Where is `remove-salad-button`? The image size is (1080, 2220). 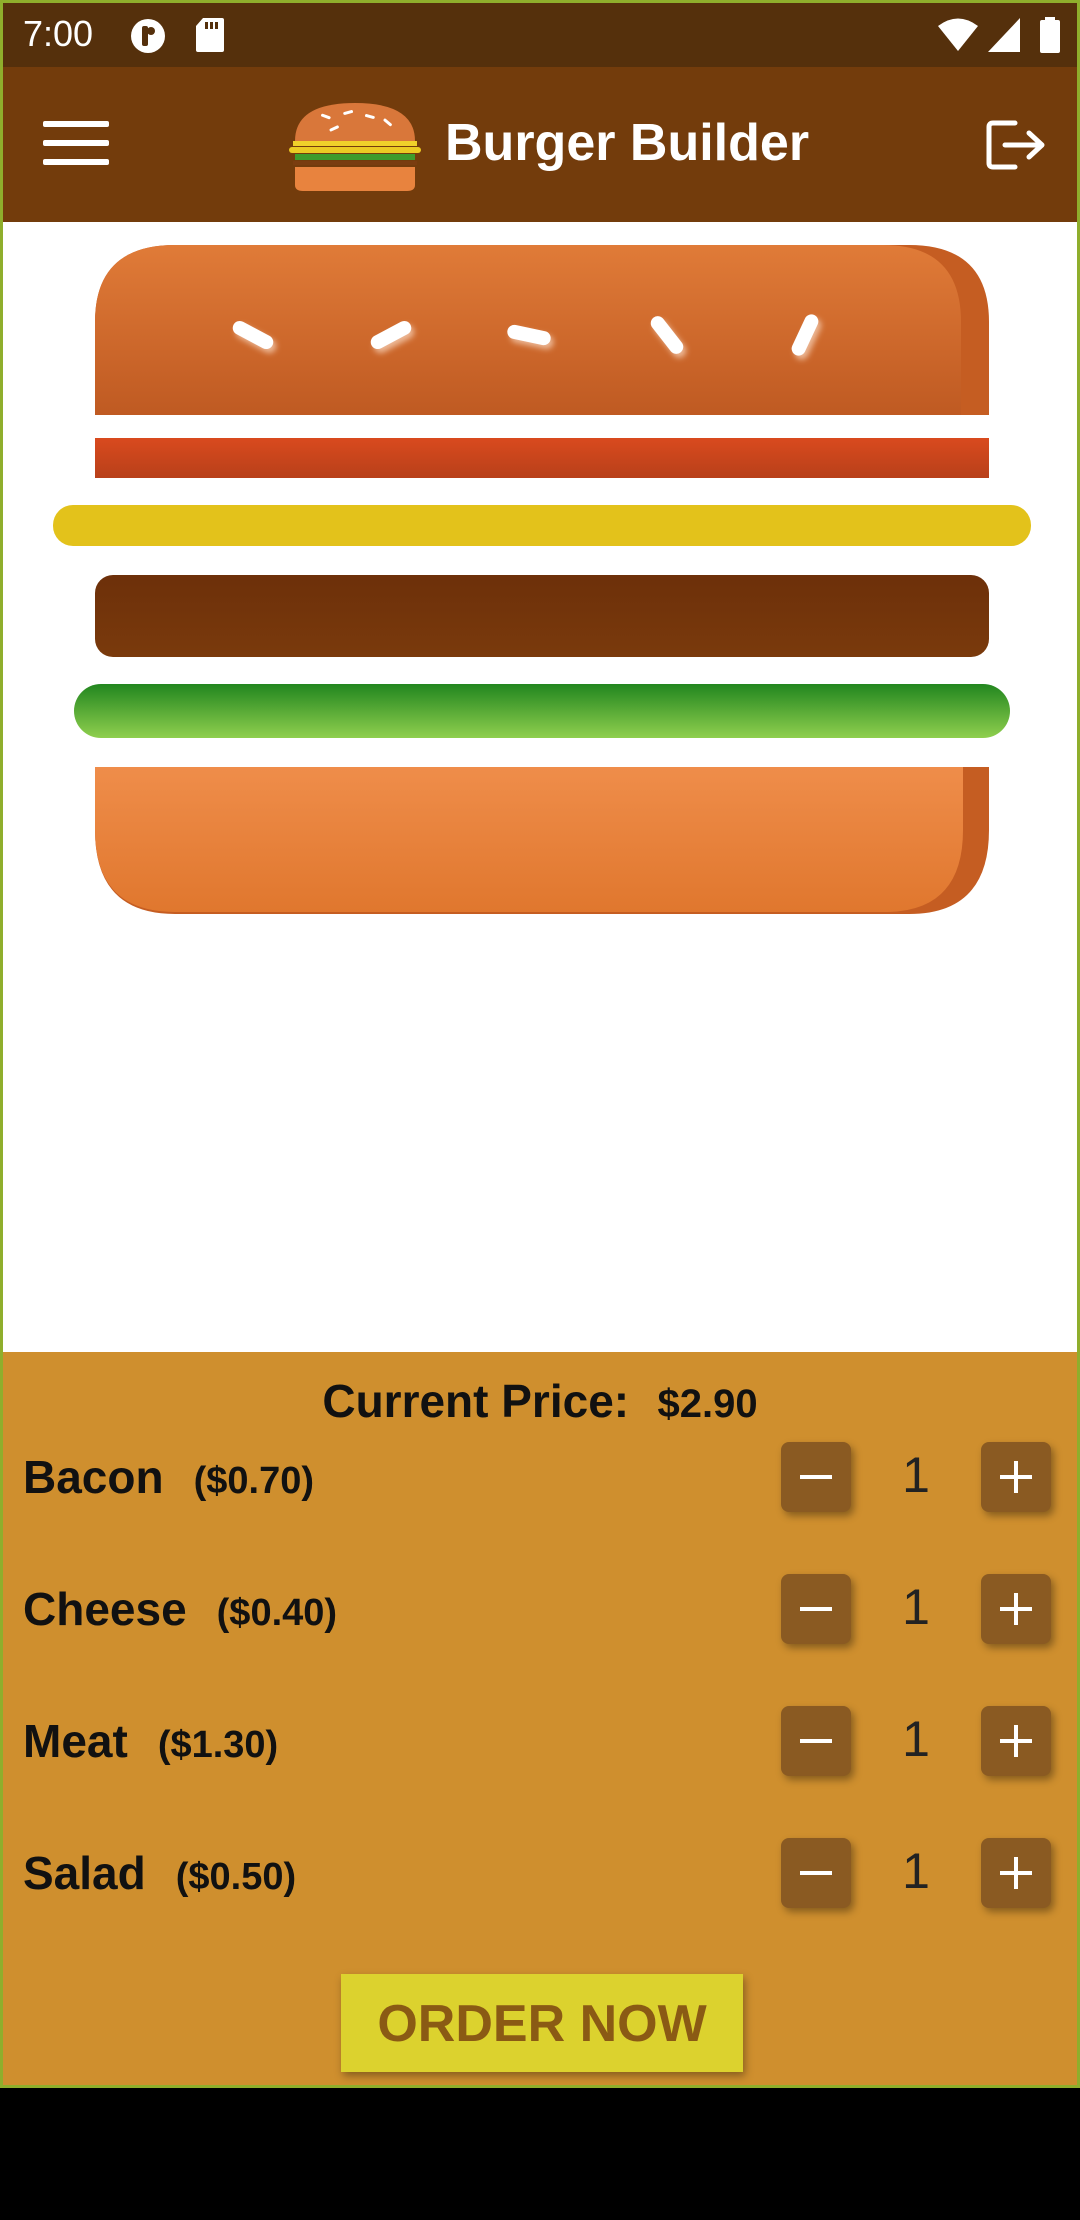
remove-salad-button is located at coordinates (816, 1873).